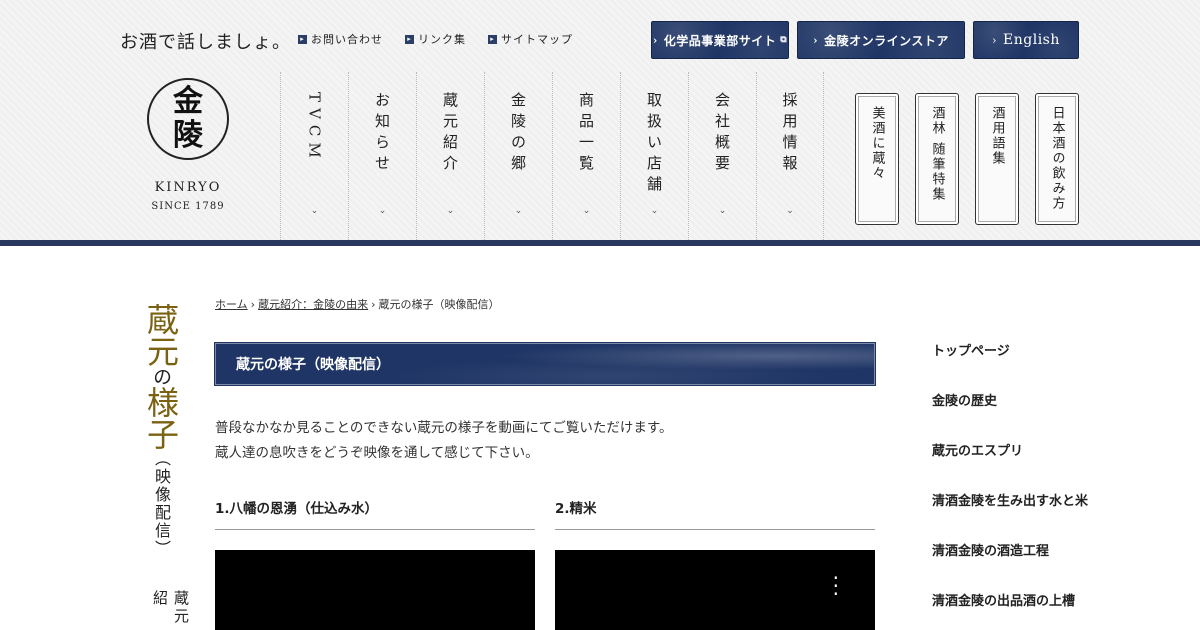 Image resolution: width=1200 pixels, height=630 pixels. What do you see at coordinates (600, 243) in the screenshot?
I see `header-divider` at bounding box center [600, 243].